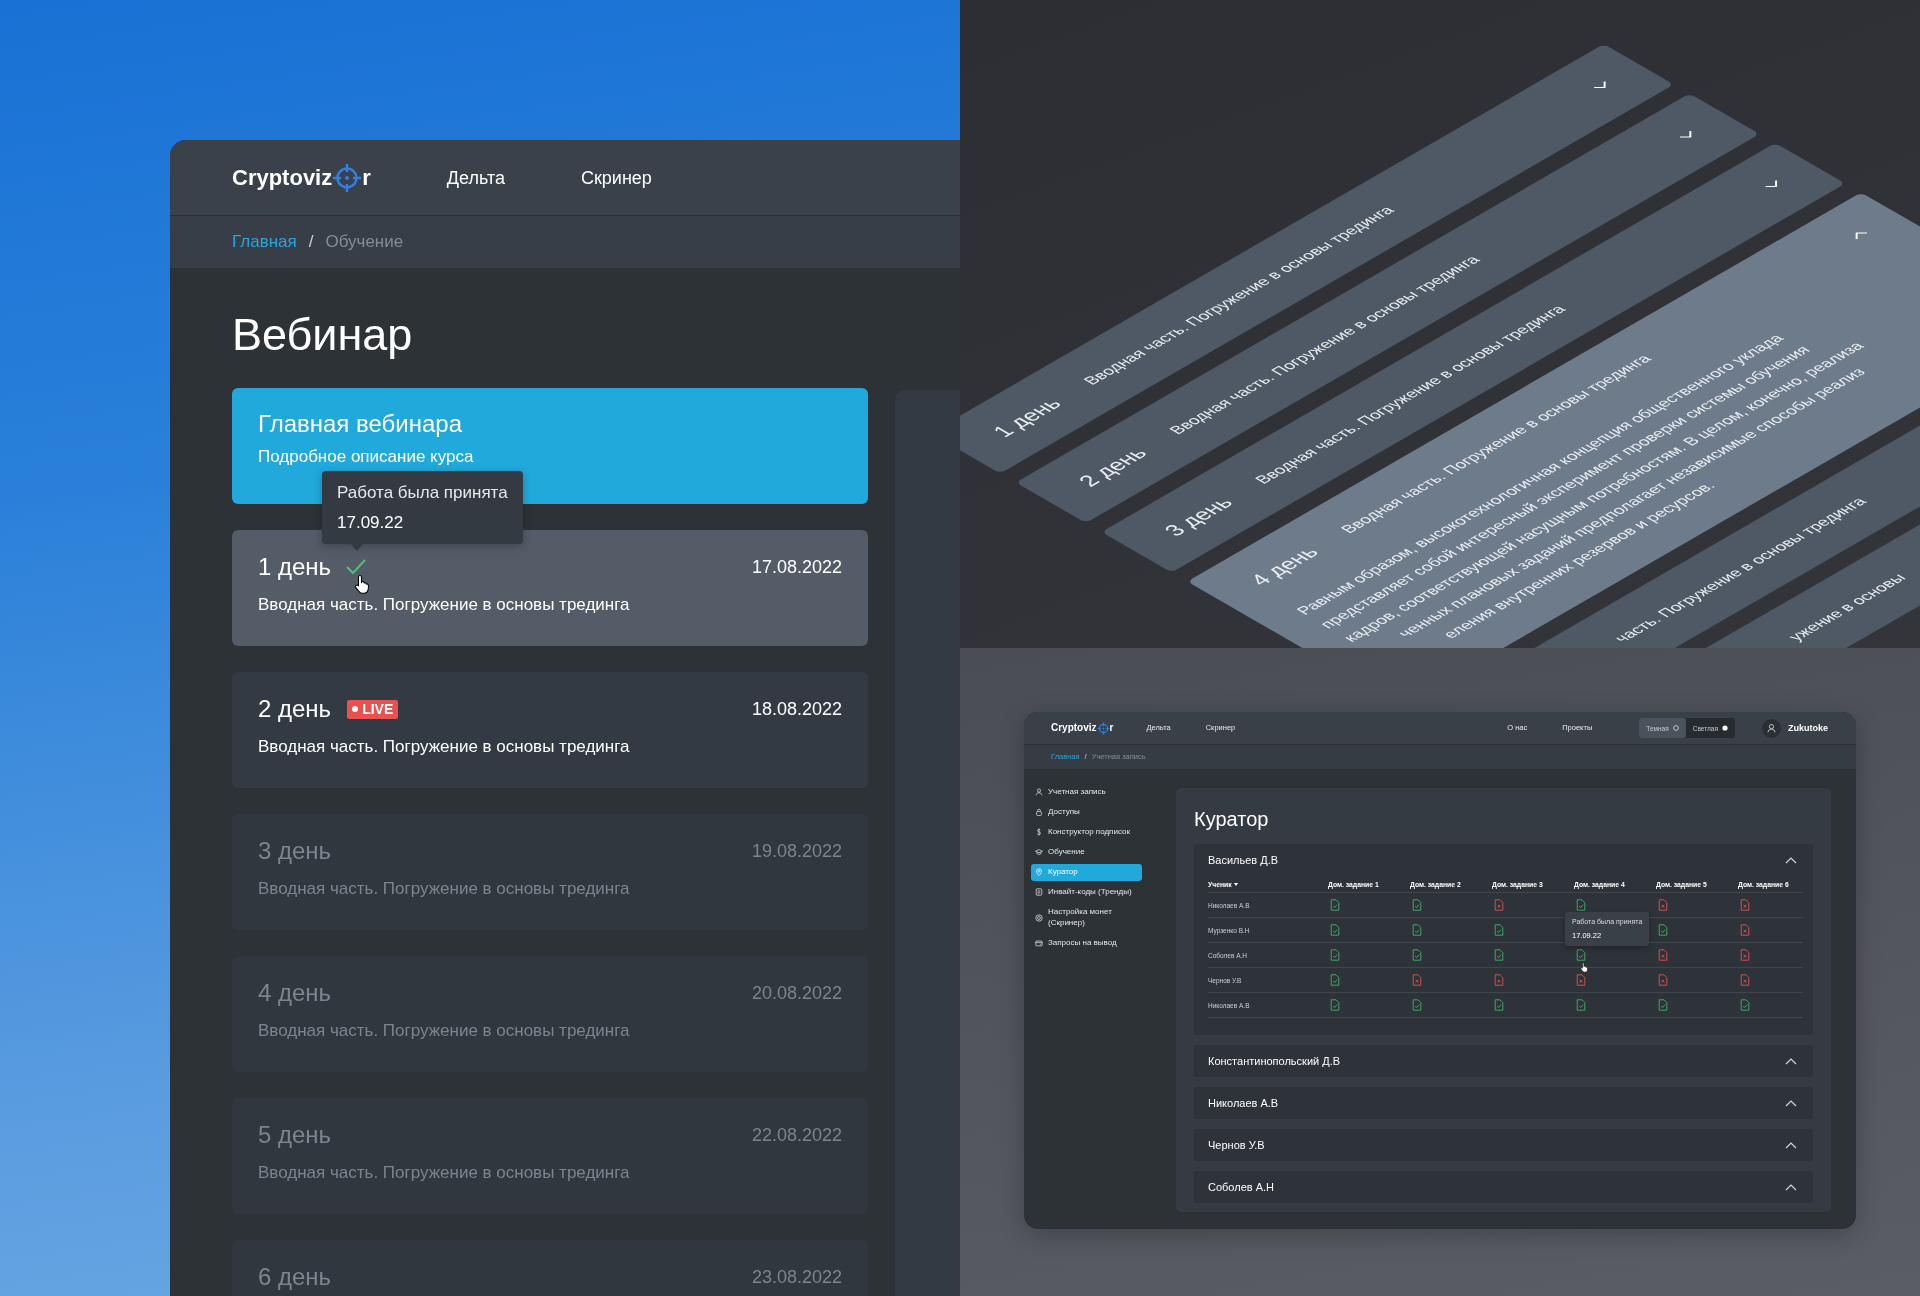  Describe the element at coordinates (1771, 728) in the screenshot. I see `avatar-icon` at that location.